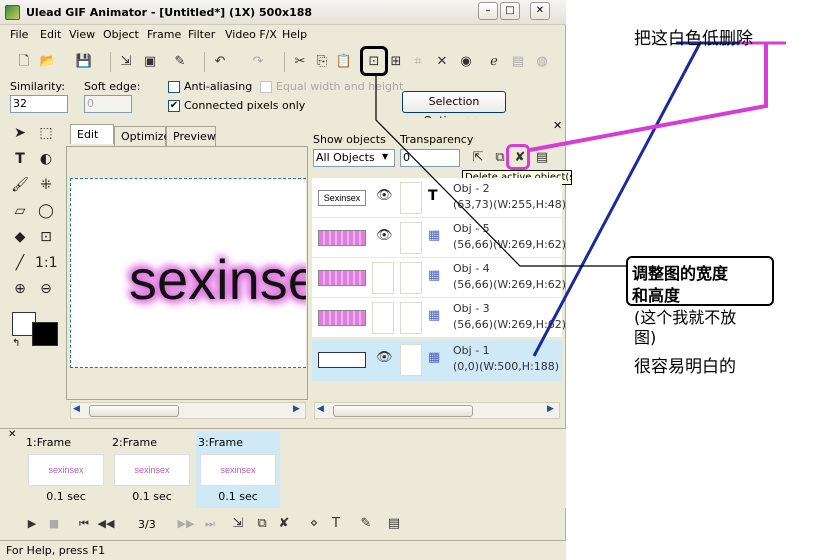  Describe the element at coordinates (693, 39) in the screenshot. I see `annotation-top: 把这白色低删除` at that location.